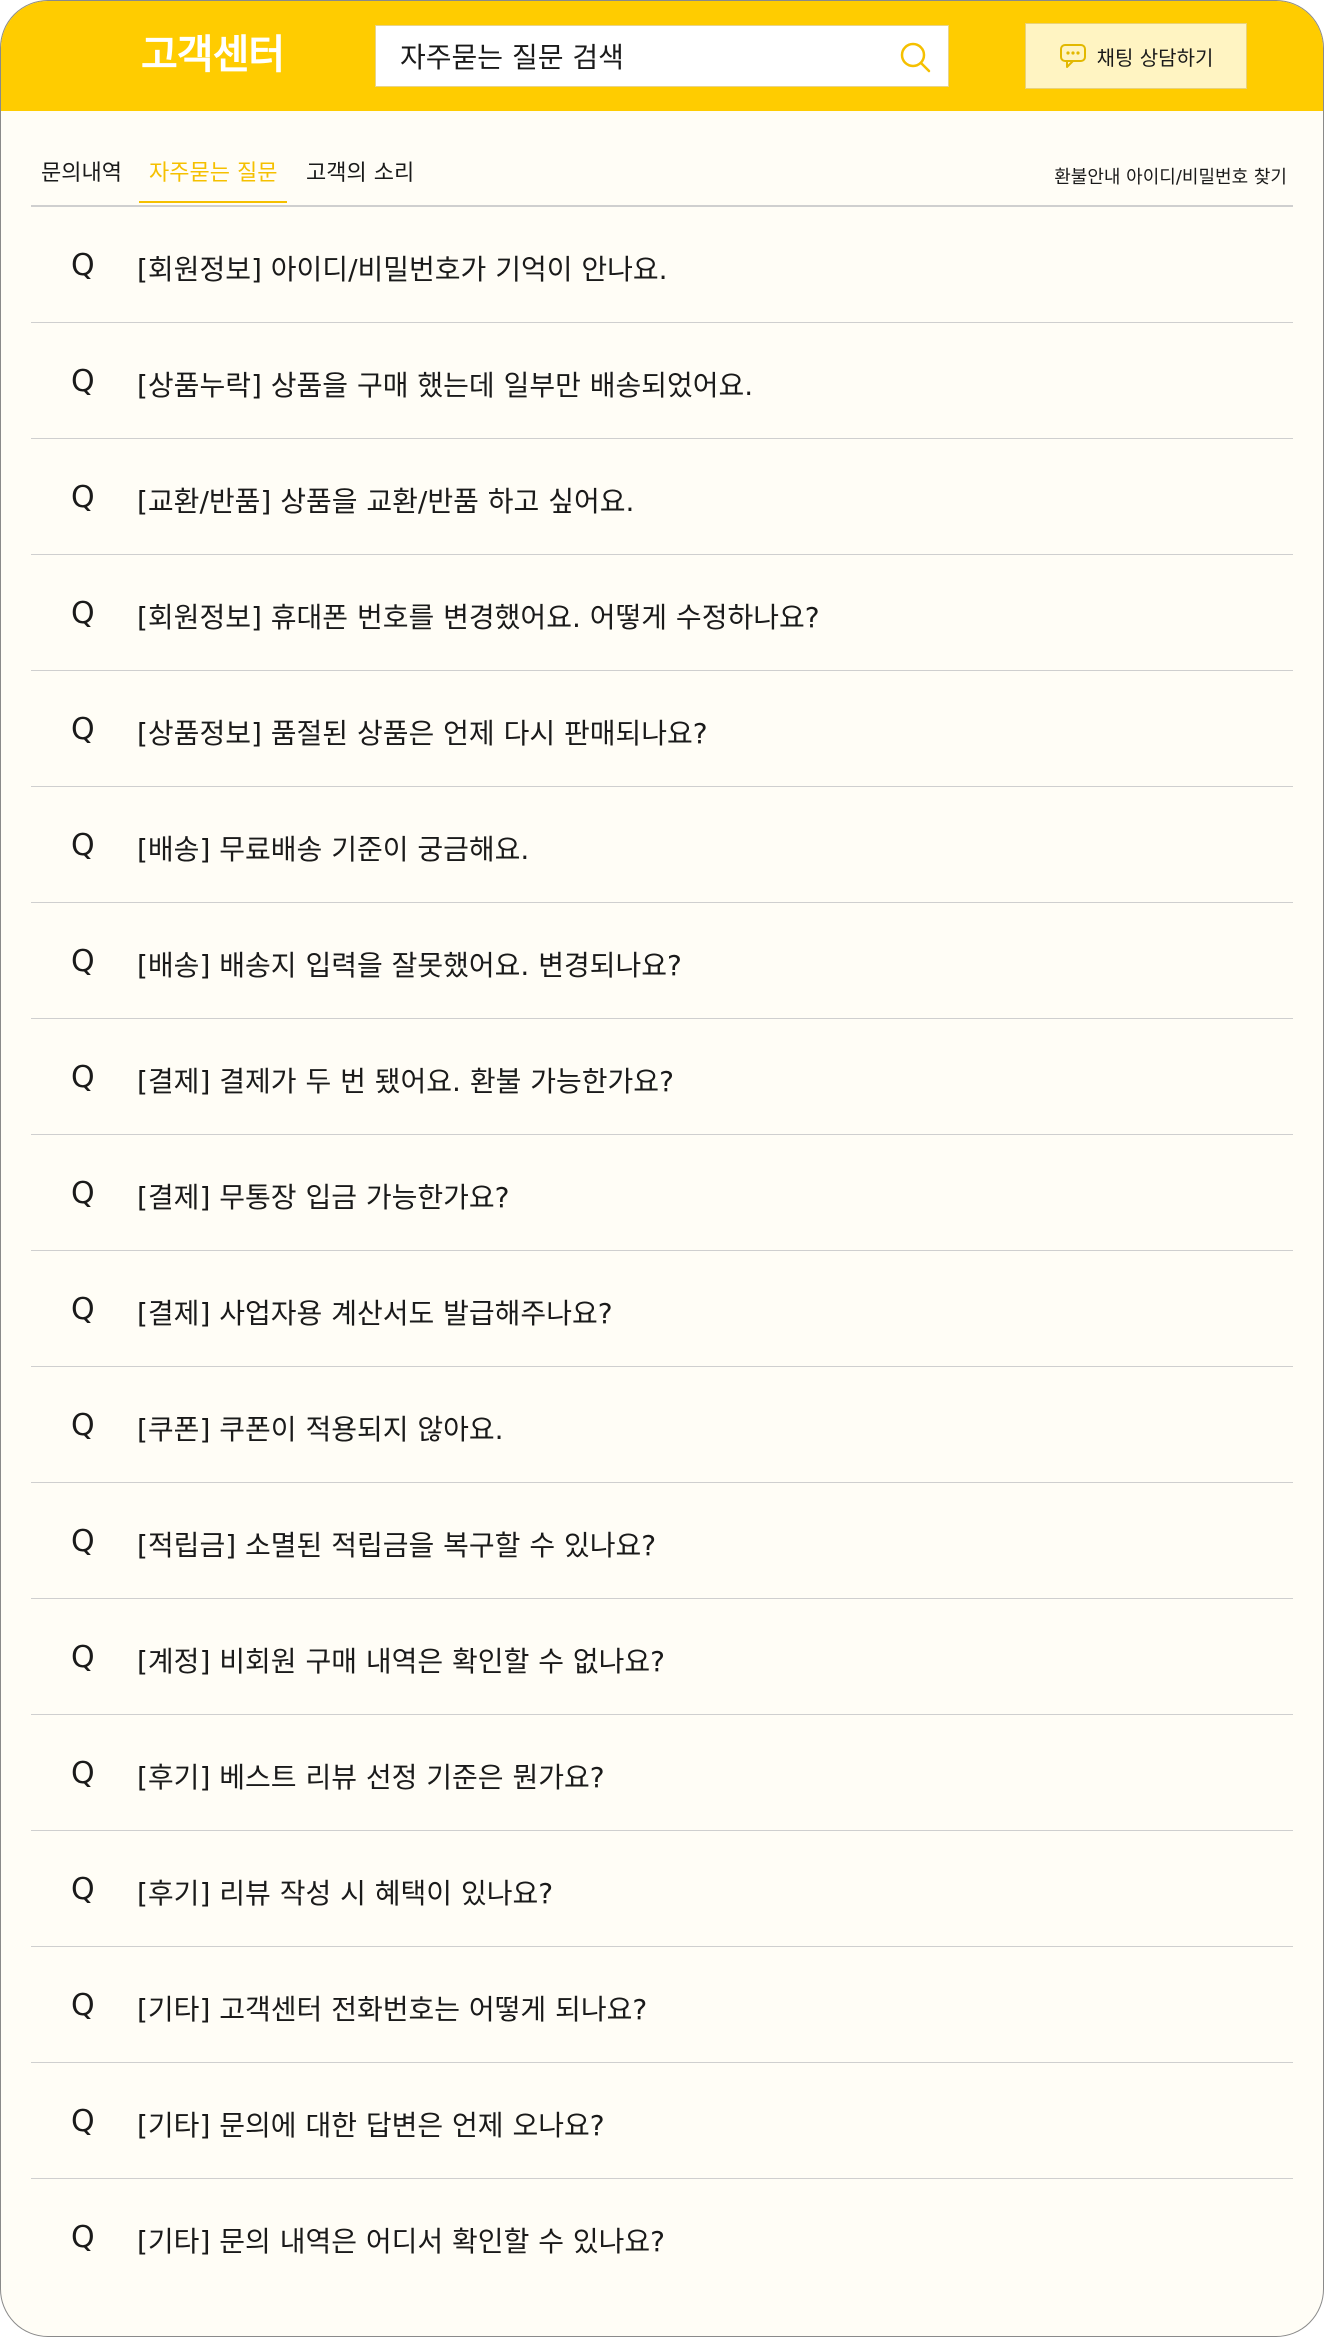 Image resolution: width=1324 pixels, height=2337 pixels. What do you see at coordinates (662, 1309) in the screenshot?
I see `faq-item: Q [결제] 사업자용 계산서도 발급해주나요?` at bounding box center [662, 1309].